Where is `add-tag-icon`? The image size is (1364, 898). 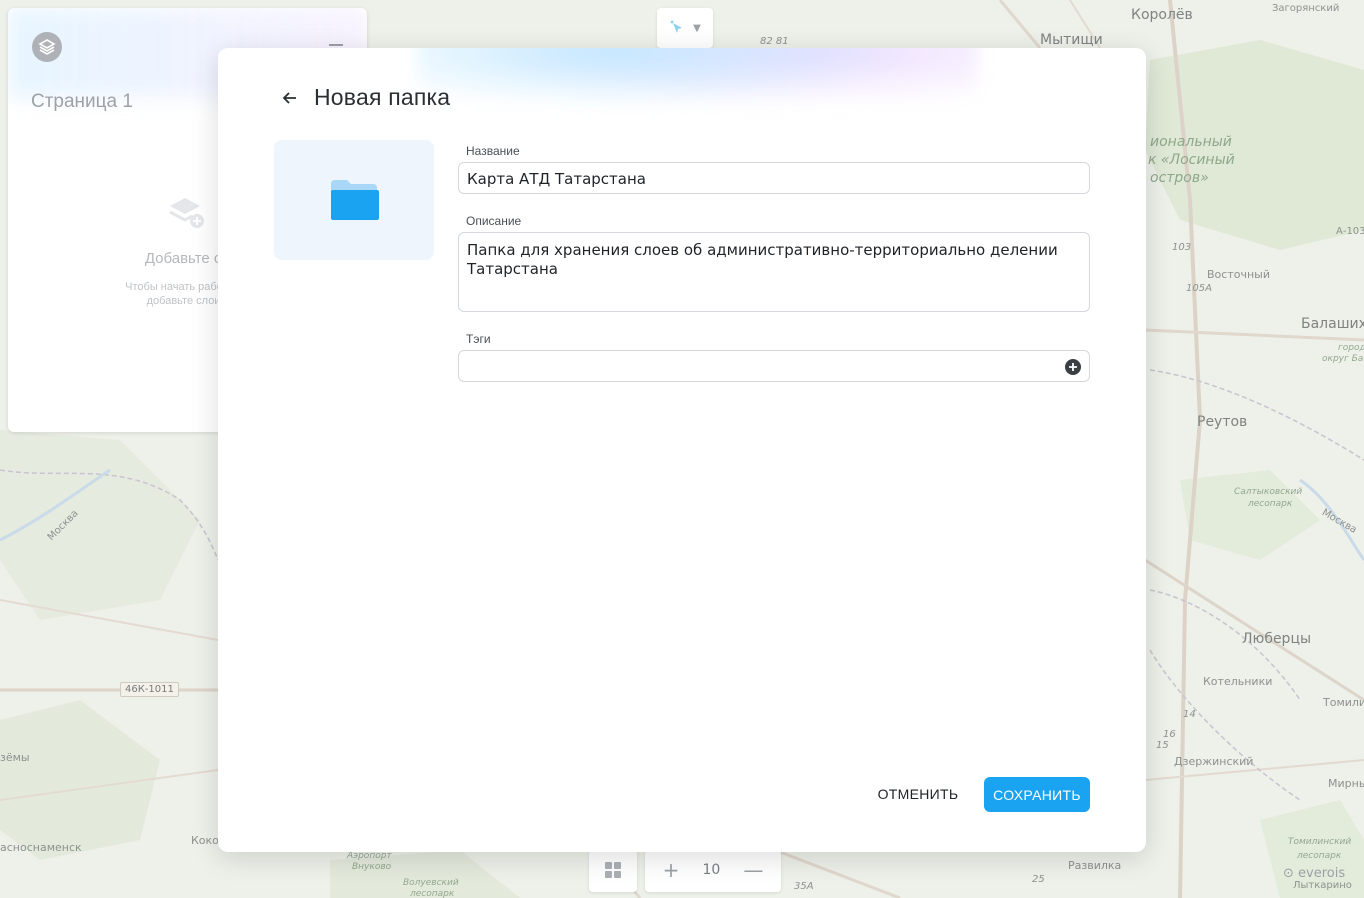
add-tag-icon is located at coordinates (1073, 367).